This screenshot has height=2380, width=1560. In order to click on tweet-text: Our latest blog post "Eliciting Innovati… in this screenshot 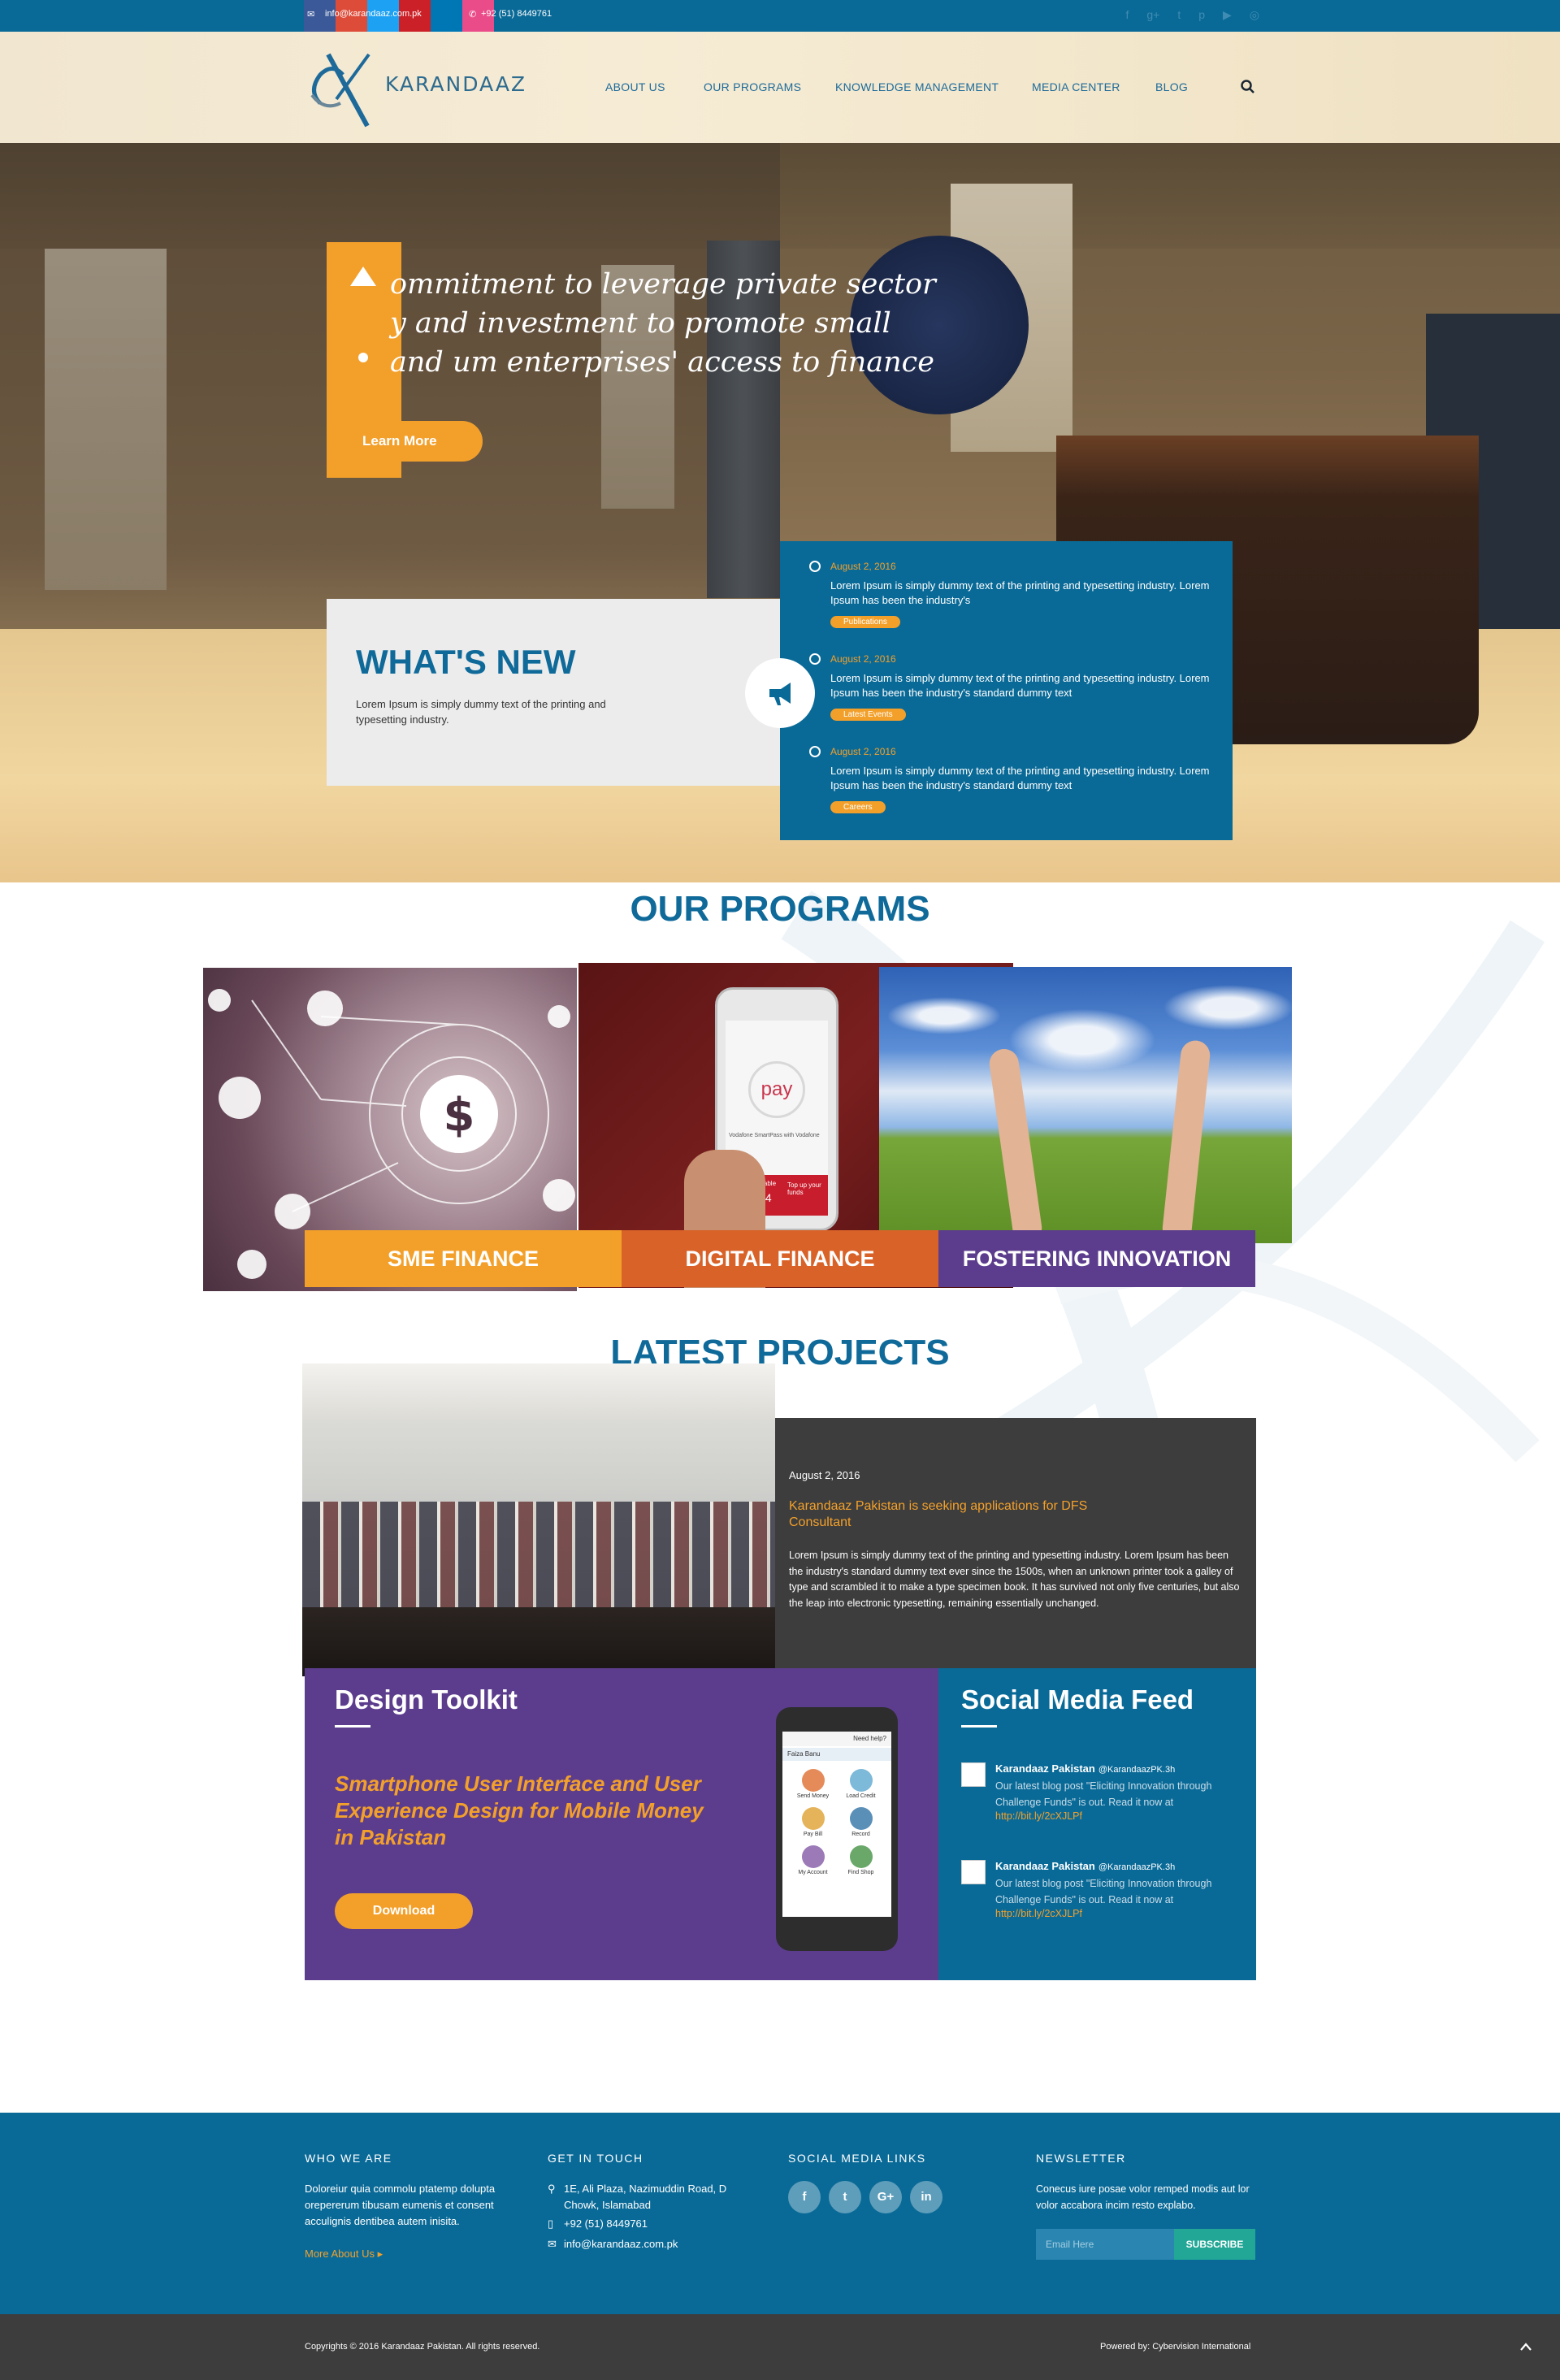, I will do `click(1103, 1891)`.